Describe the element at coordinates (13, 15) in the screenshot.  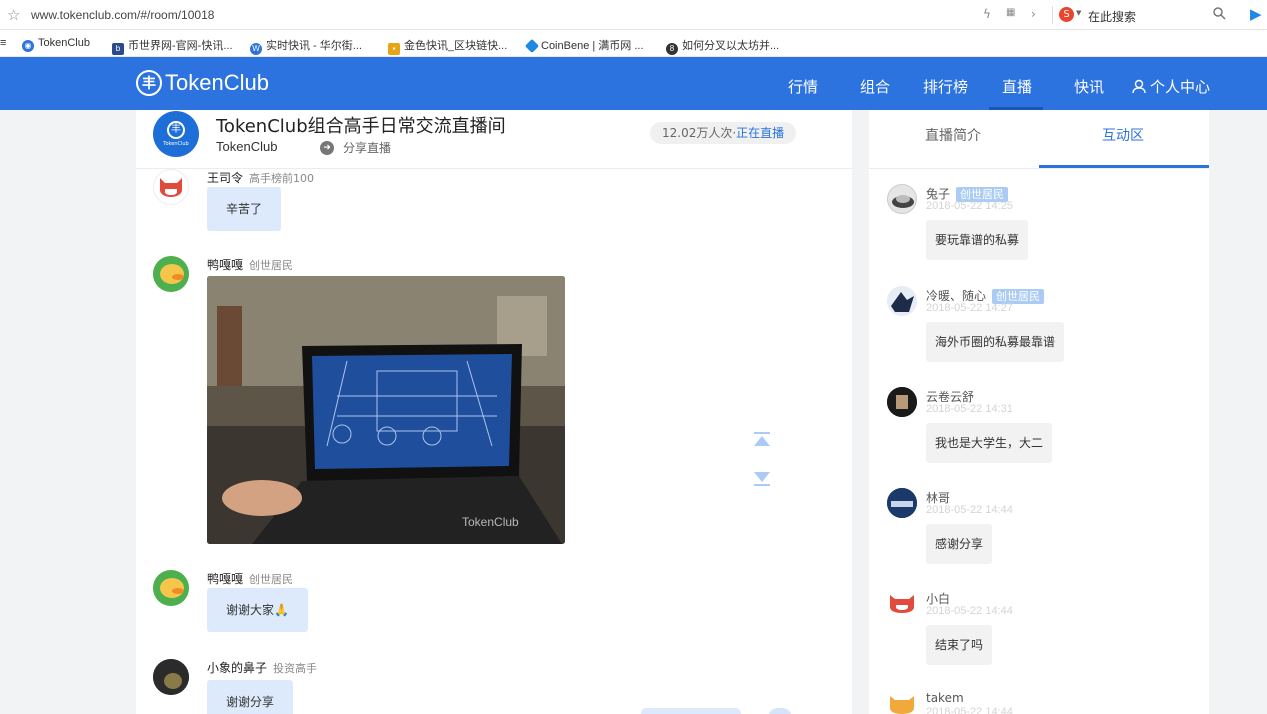
I see `bookmark-star-icon: ☆` at that location.